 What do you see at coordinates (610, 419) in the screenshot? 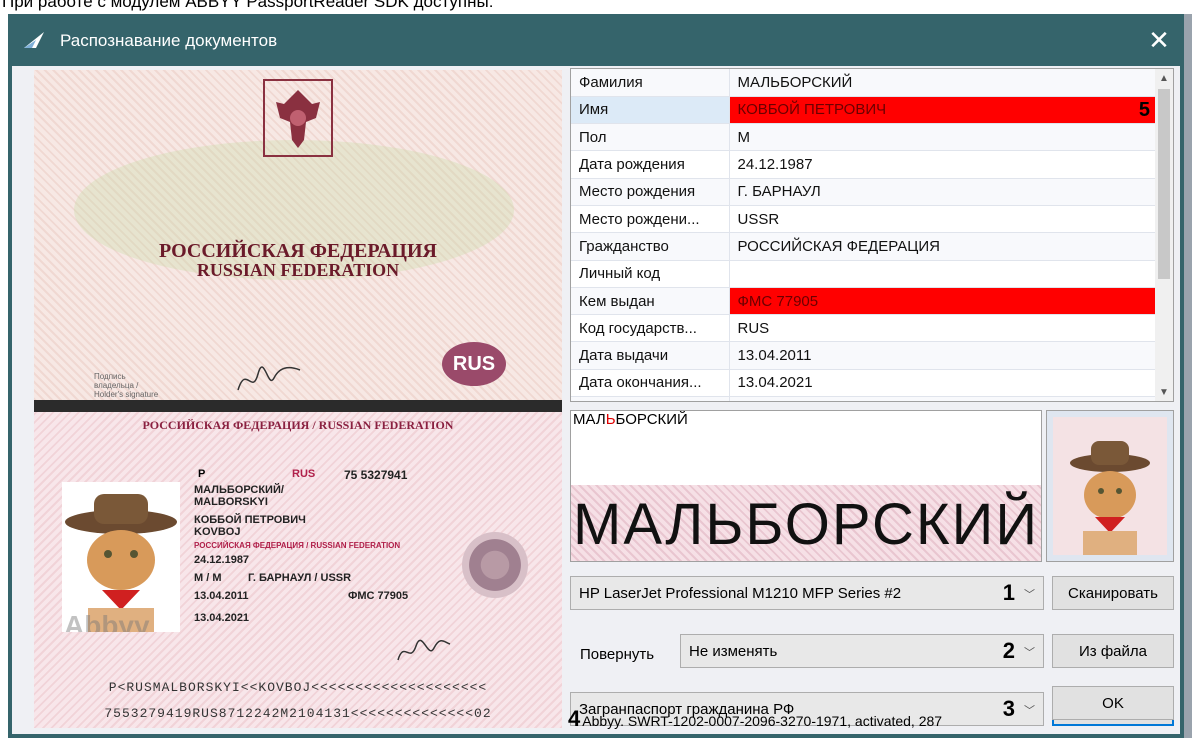
I see `ocr-uncertain-char: Ь` at bounding box center [610, 419].